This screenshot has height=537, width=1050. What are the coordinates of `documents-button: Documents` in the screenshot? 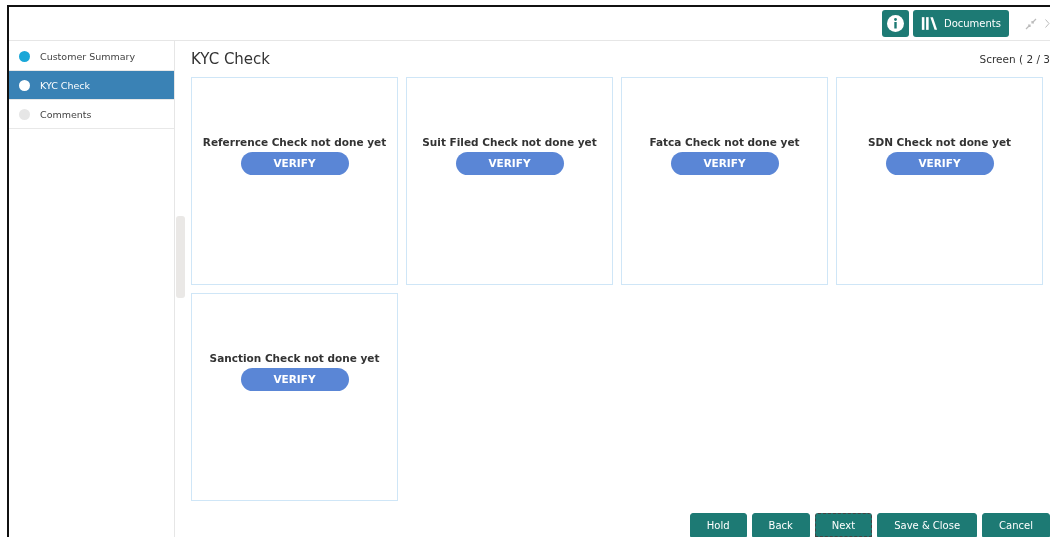 It's located at (961, 23).